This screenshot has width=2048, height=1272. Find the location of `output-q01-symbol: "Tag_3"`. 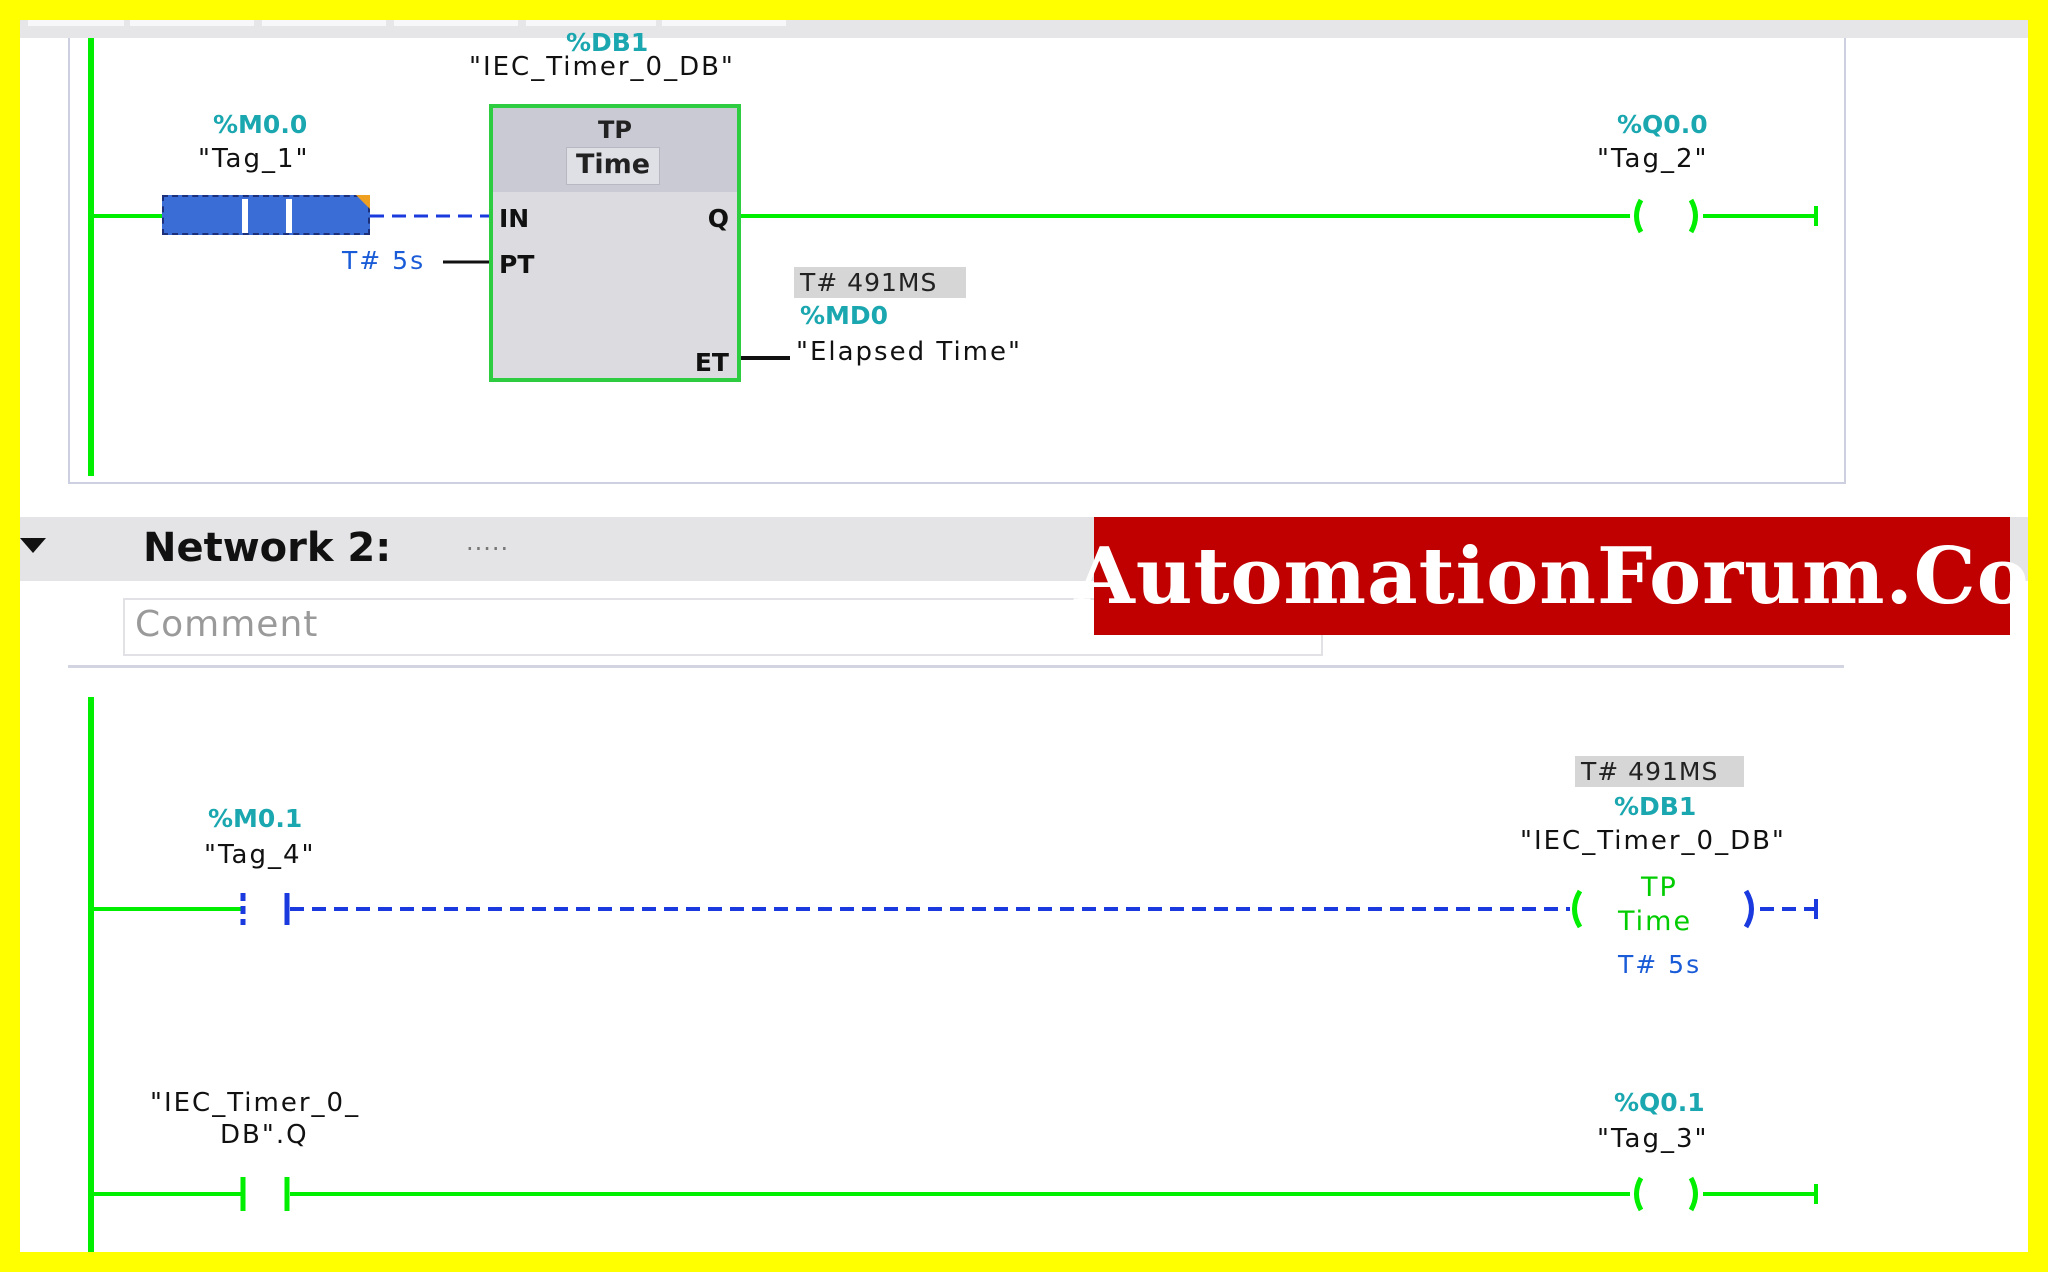

output-q01-symbol: "Tag_3" is located at coordinates (1653, 1139).